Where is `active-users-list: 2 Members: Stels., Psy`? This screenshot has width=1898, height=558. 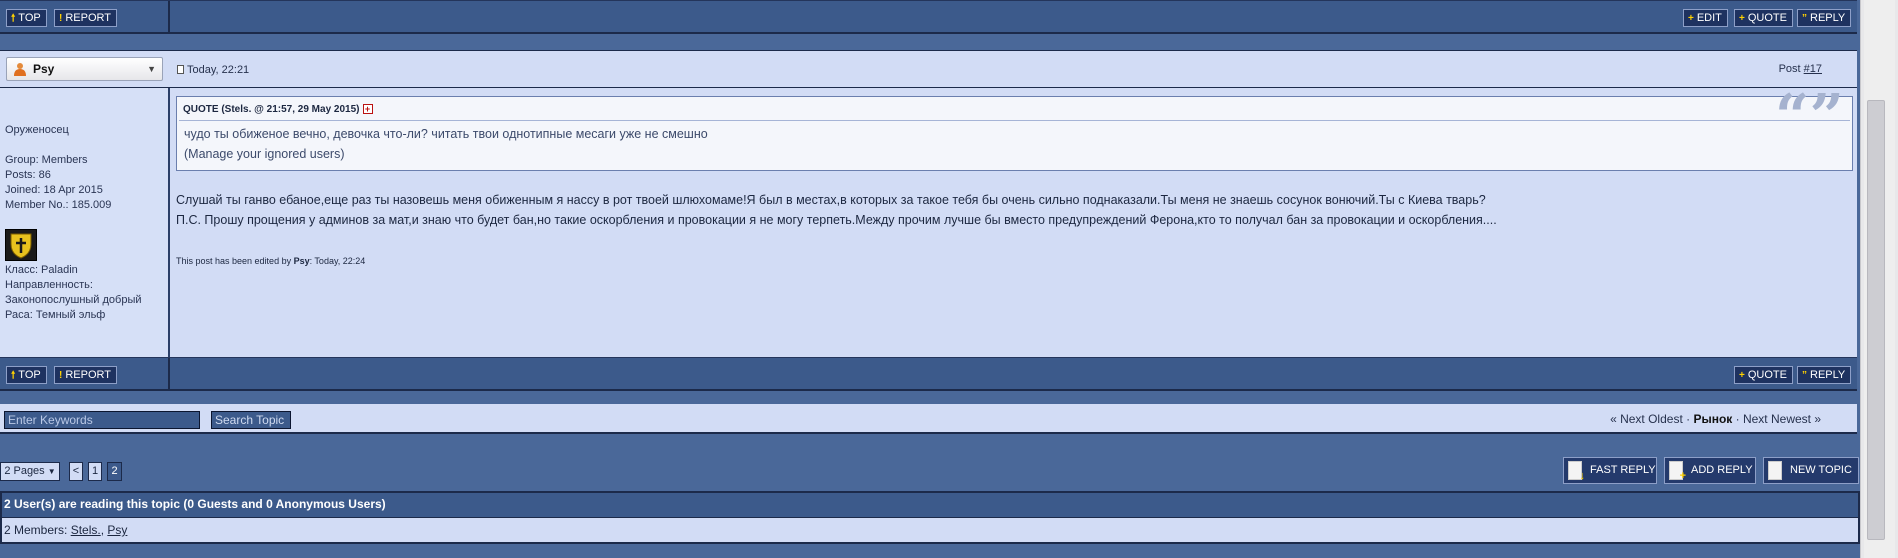 active-users-list: 2 Members: Stels., Psy is located at coordinates (930, 530).